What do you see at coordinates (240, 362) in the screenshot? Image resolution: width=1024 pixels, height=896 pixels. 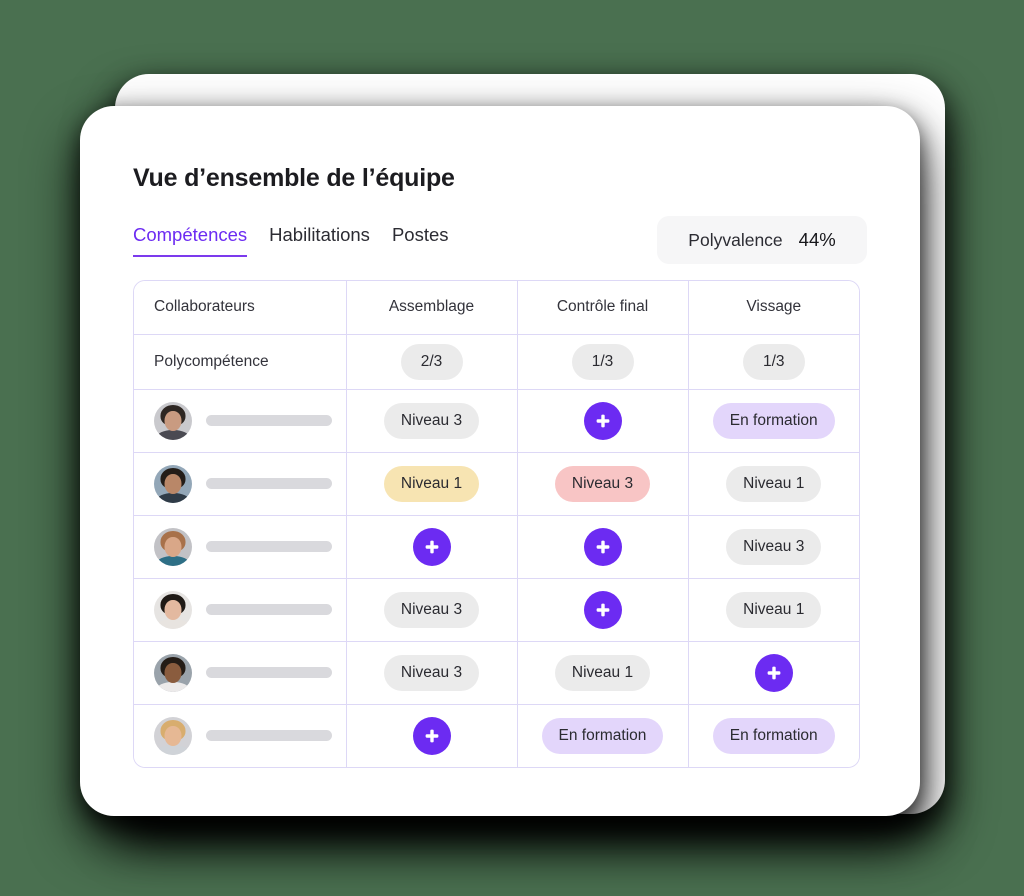 I see `polycompetence-label: Polycompétence` at bounding box center [240, 362].